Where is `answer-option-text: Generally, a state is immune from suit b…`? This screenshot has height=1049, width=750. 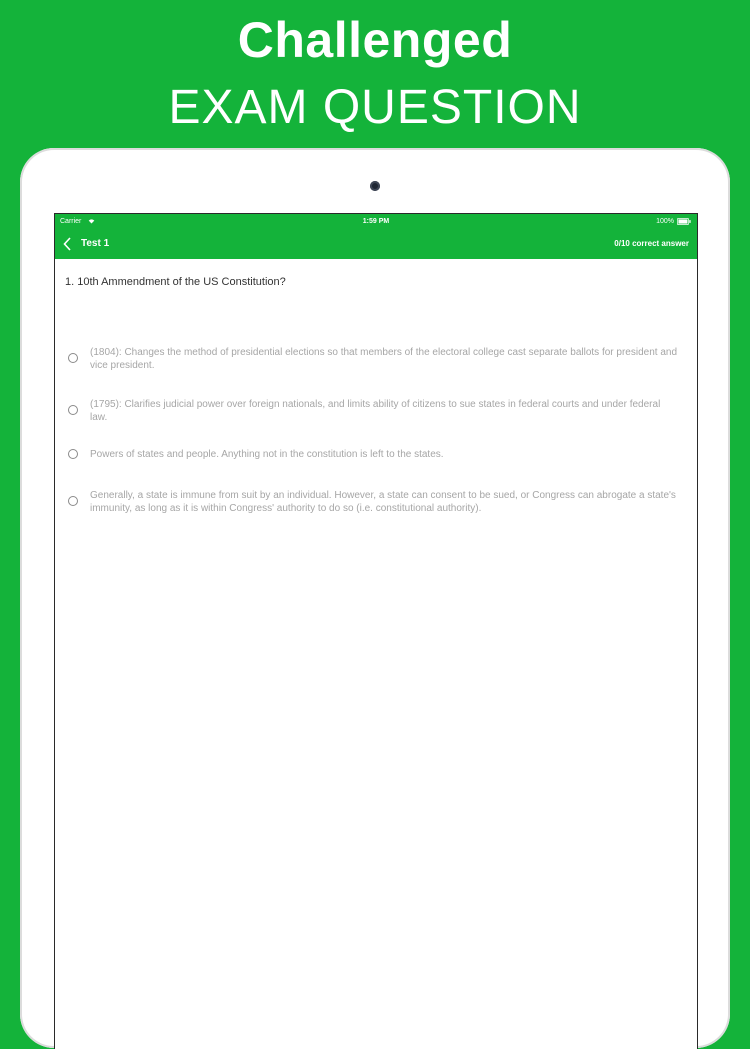
answer-option-text: Generally, a state is immune from suit b… is located at coordinates (383, 502).